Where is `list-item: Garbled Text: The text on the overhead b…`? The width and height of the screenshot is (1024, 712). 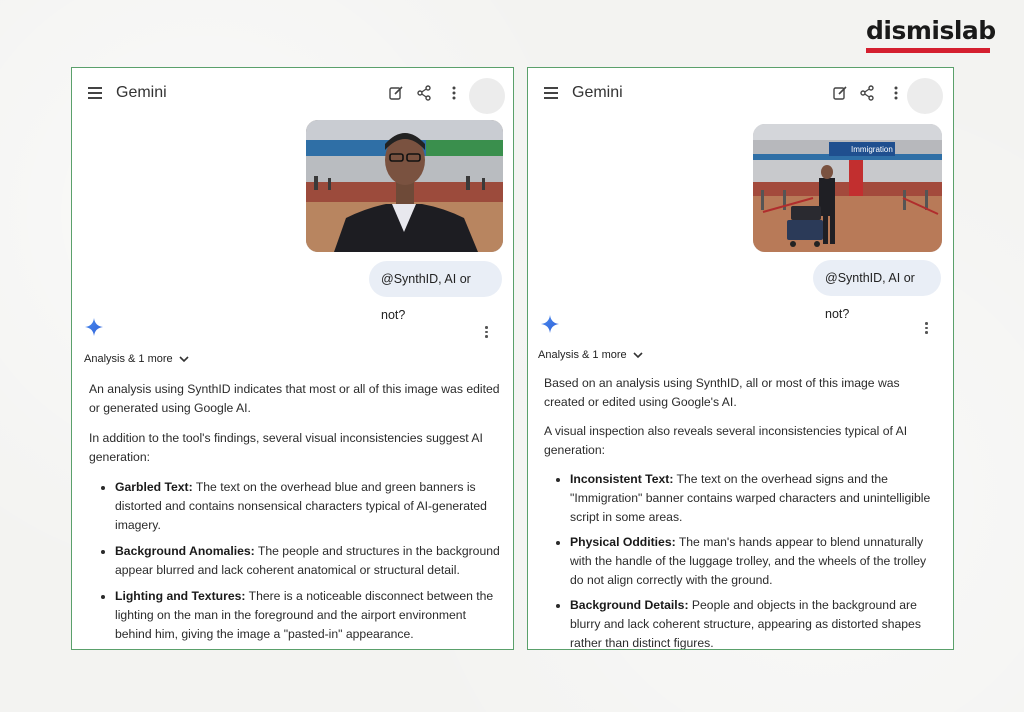 list-item: Garbled Text: The text on the overhead b… is located at coordinates (295, 507).